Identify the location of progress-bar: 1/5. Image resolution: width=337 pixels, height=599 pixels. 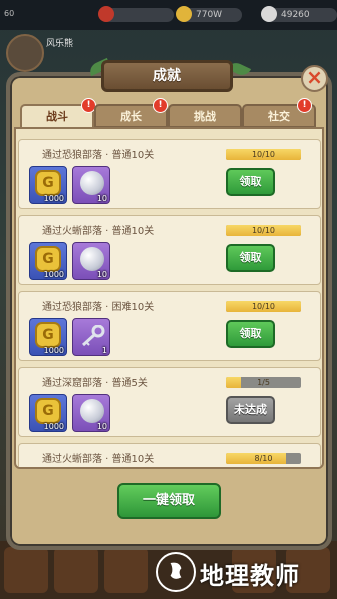
(263, 382).